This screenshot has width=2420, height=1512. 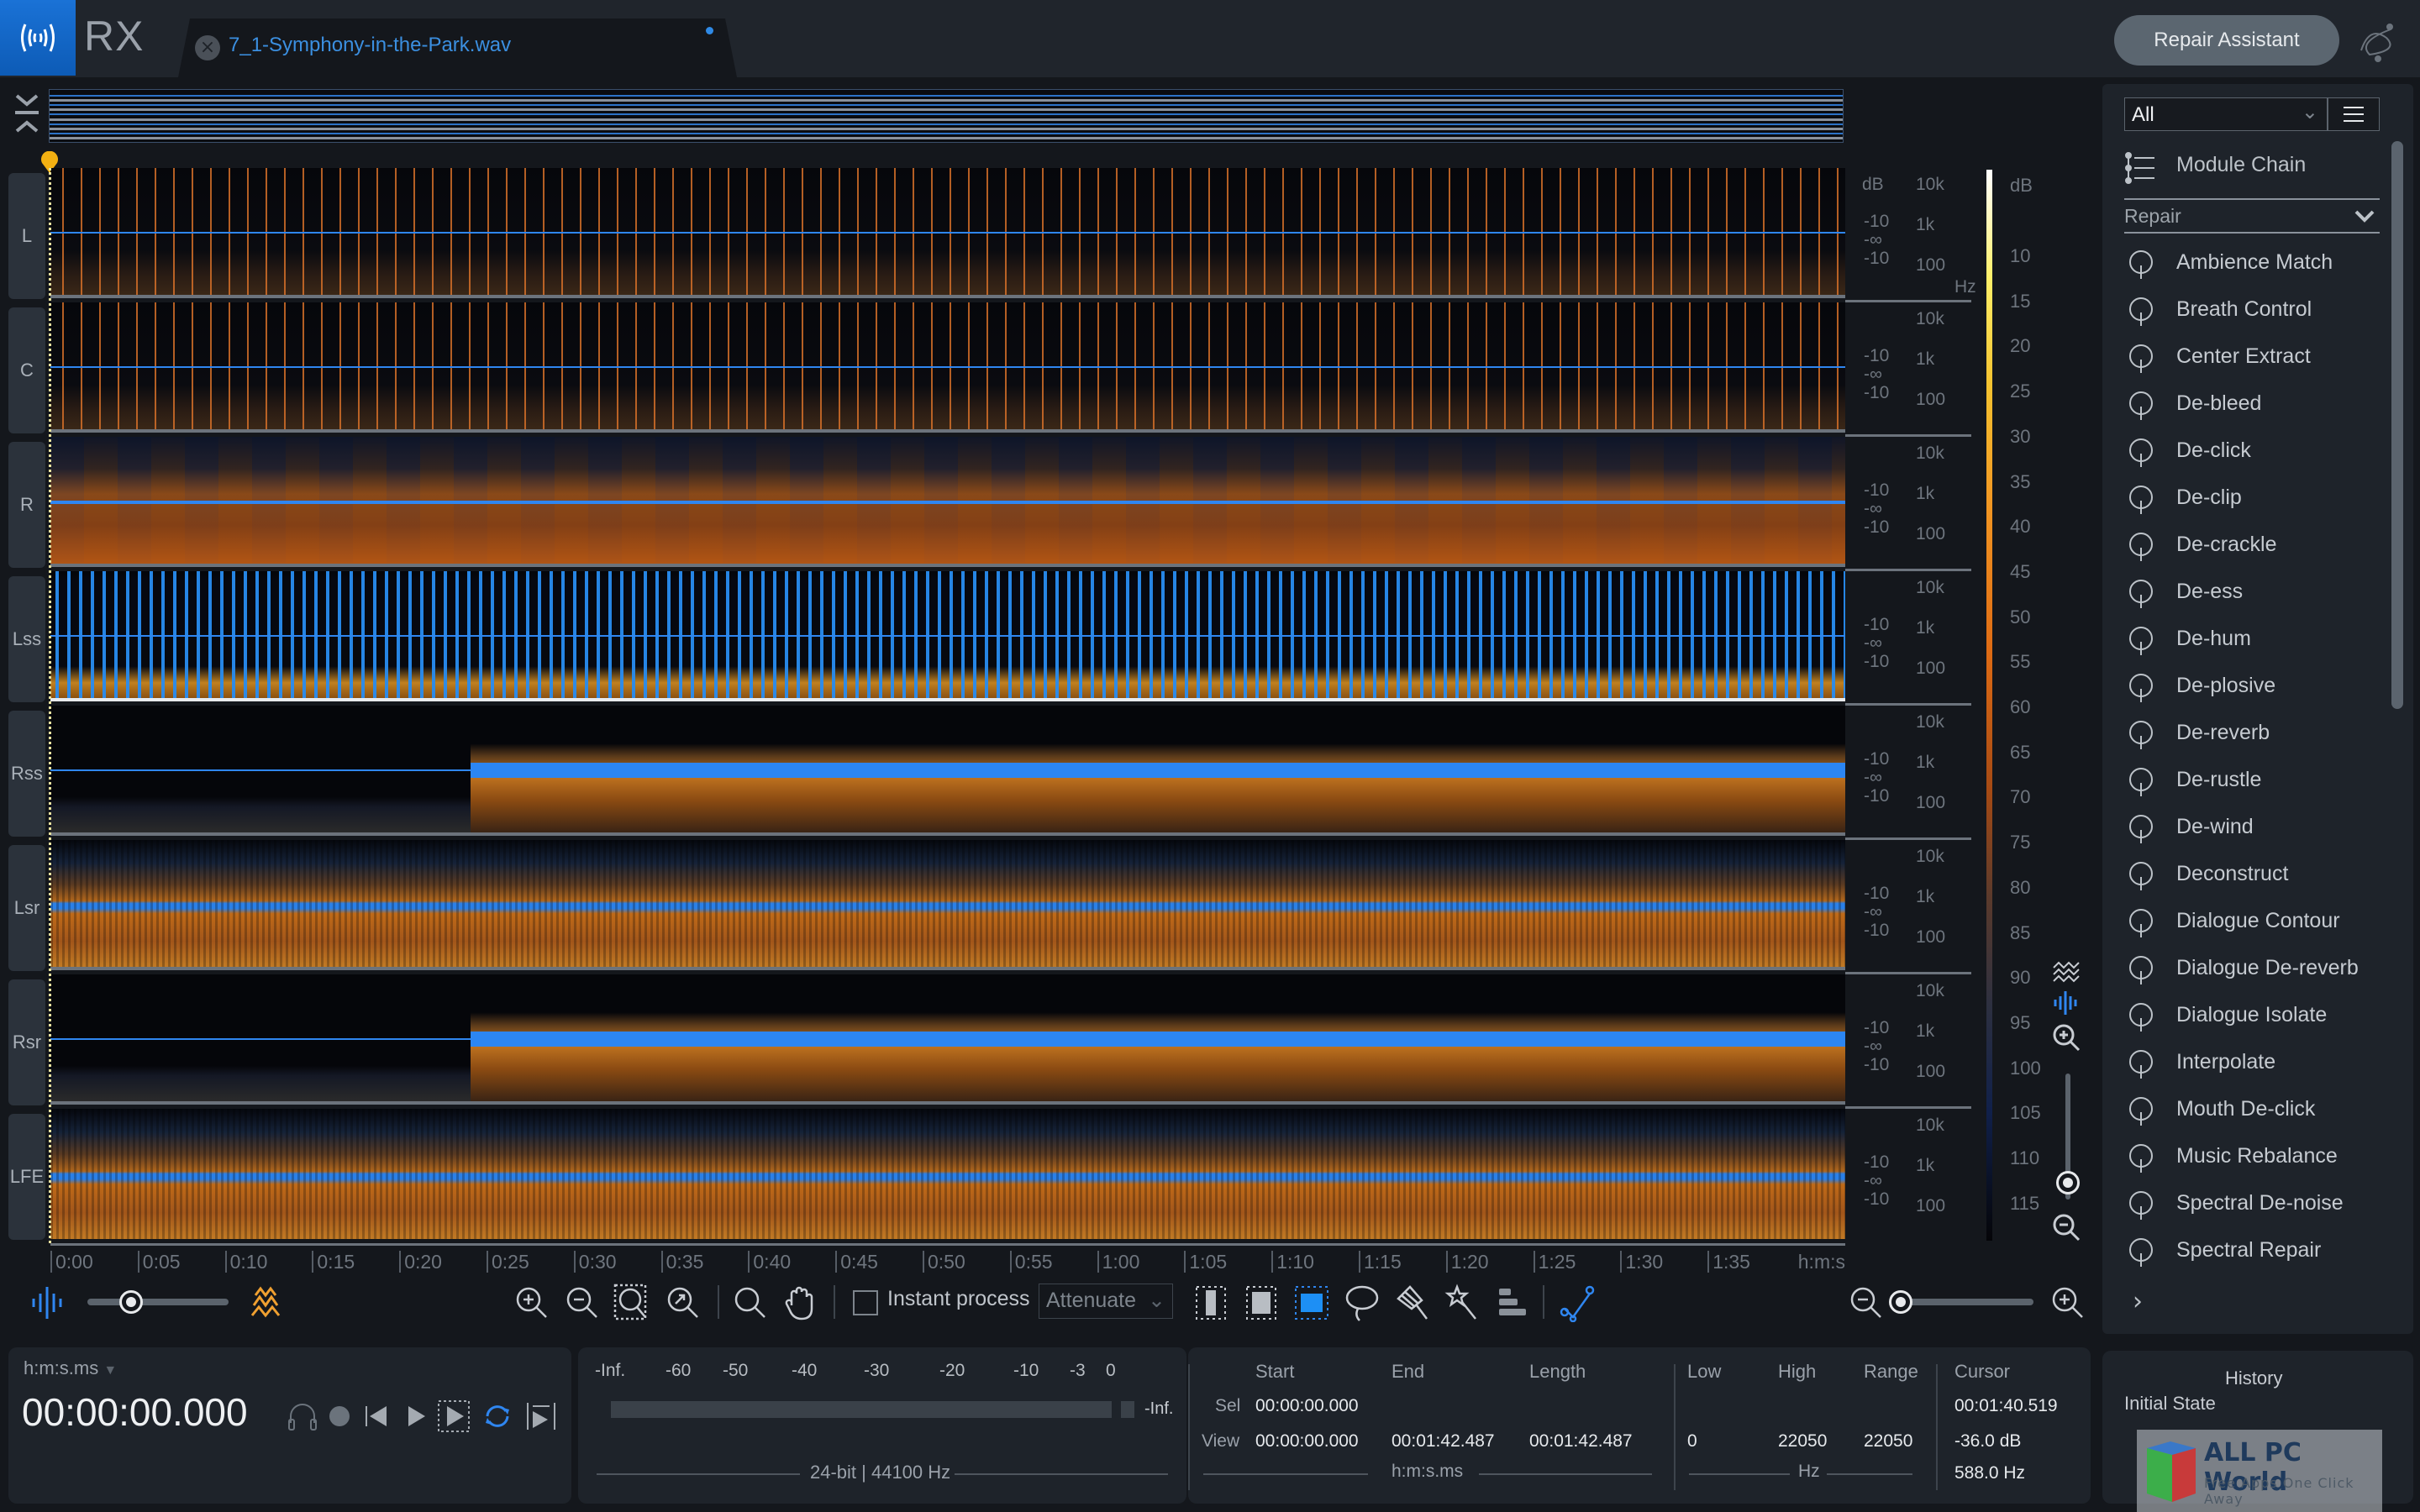 What do you see at coordinates (2226, 114) in the screenshot?
I see `module-filter-select: All ⌄` at bounding box center [2226, 114].